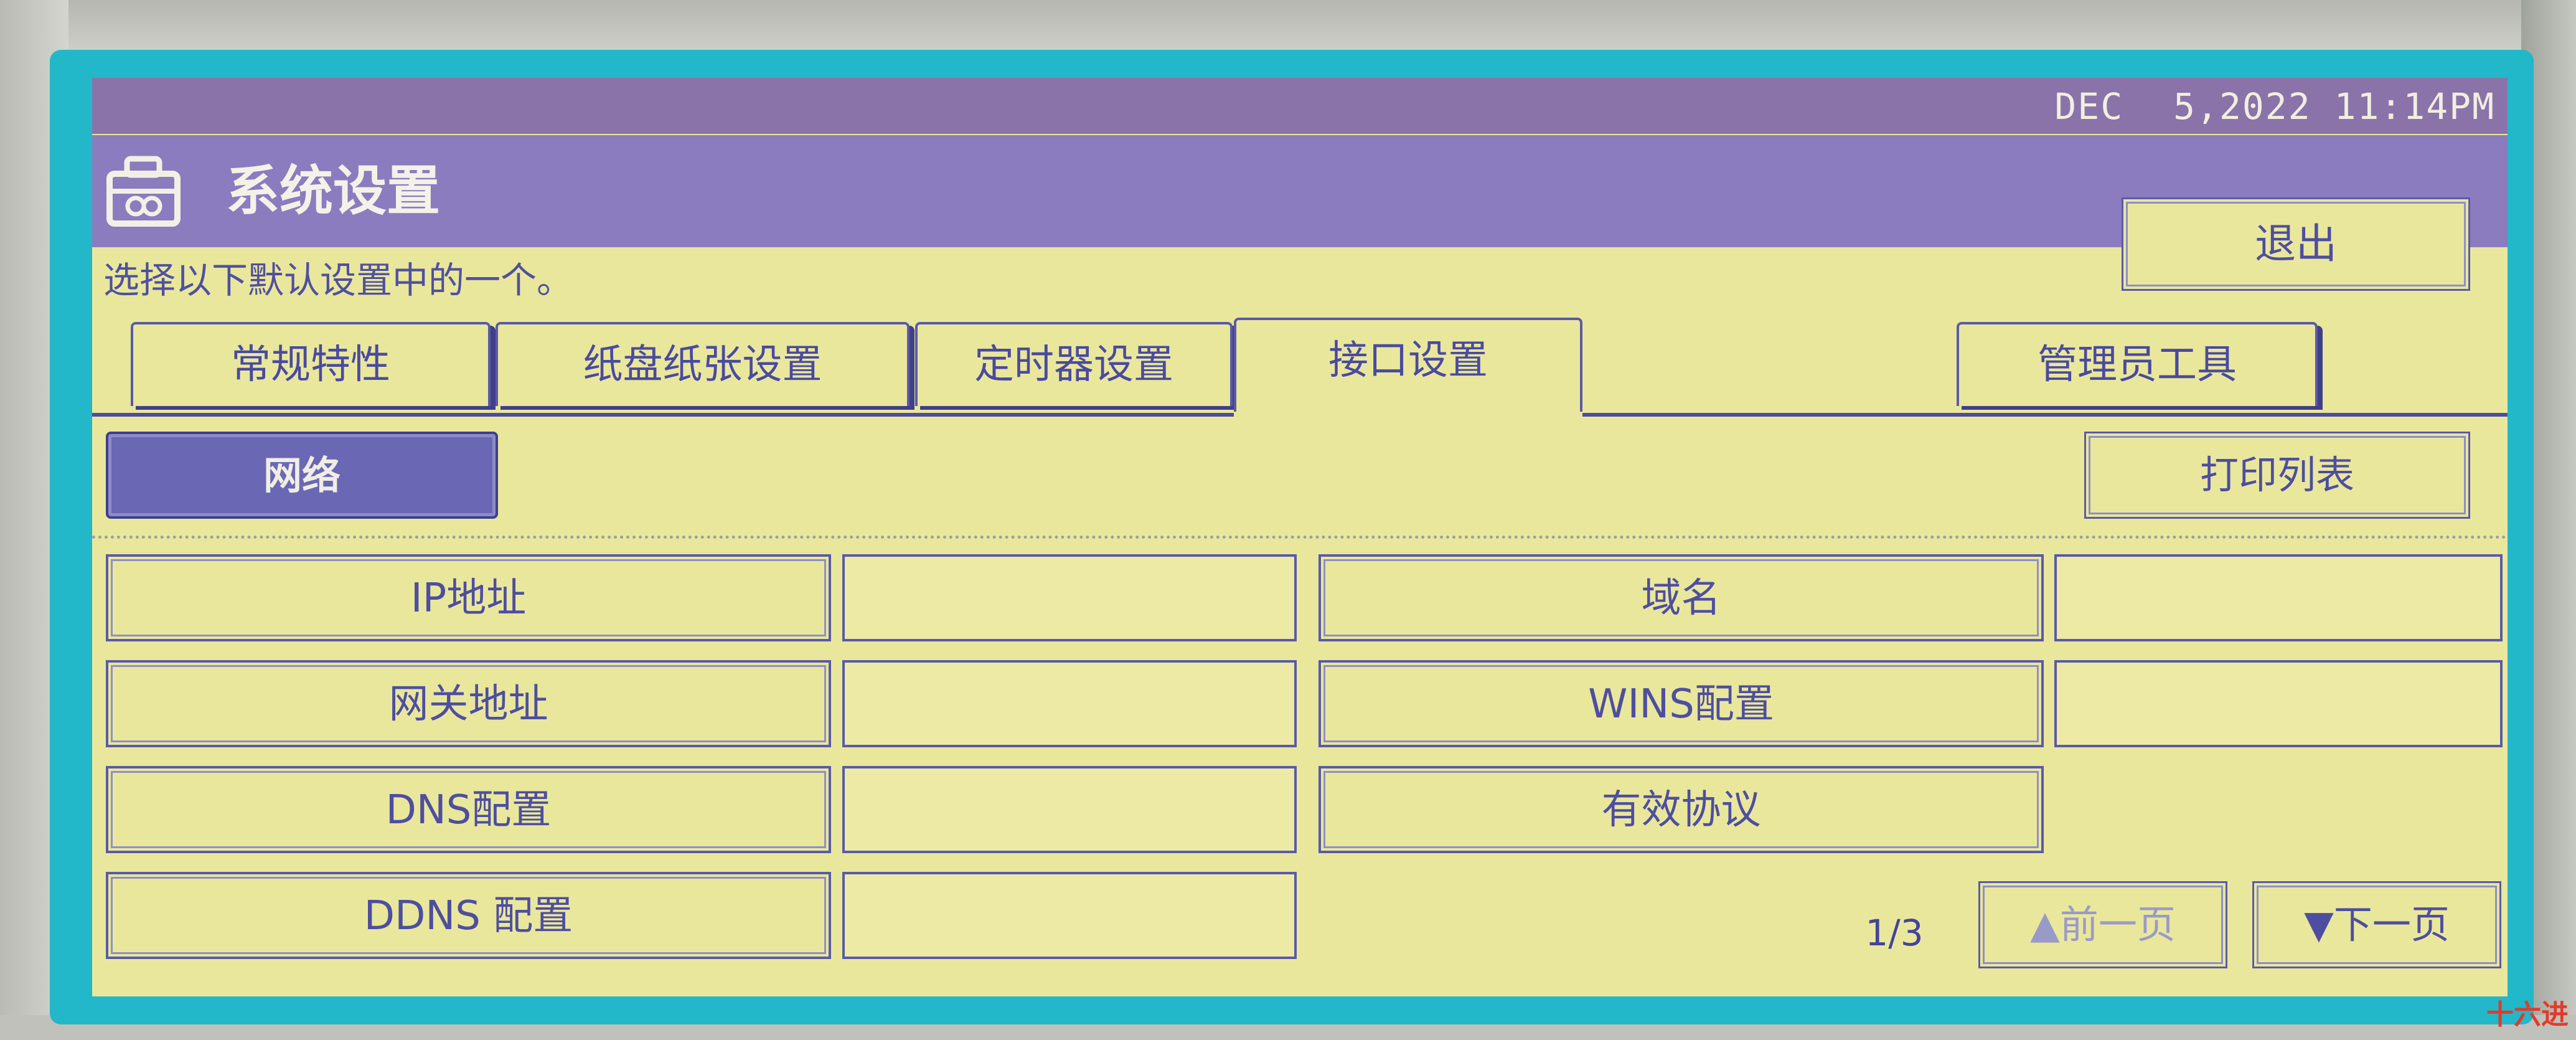 The image size is (2576, 1040). I want to click on instruction-text: 选择以下默认设置中的一个。, so click(338, 280).